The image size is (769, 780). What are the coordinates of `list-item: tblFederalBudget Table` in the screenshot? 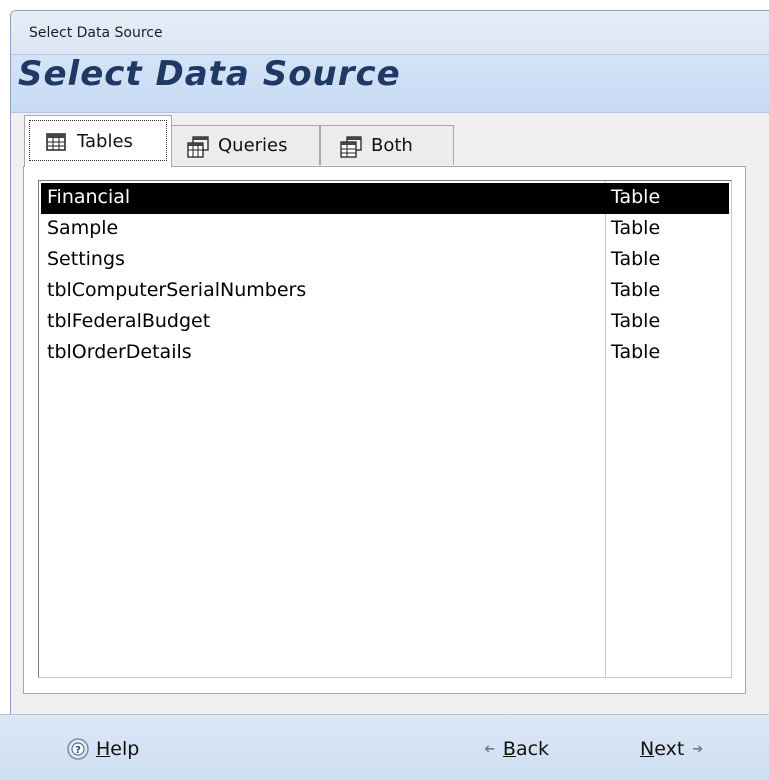 It's located at (385, 322).